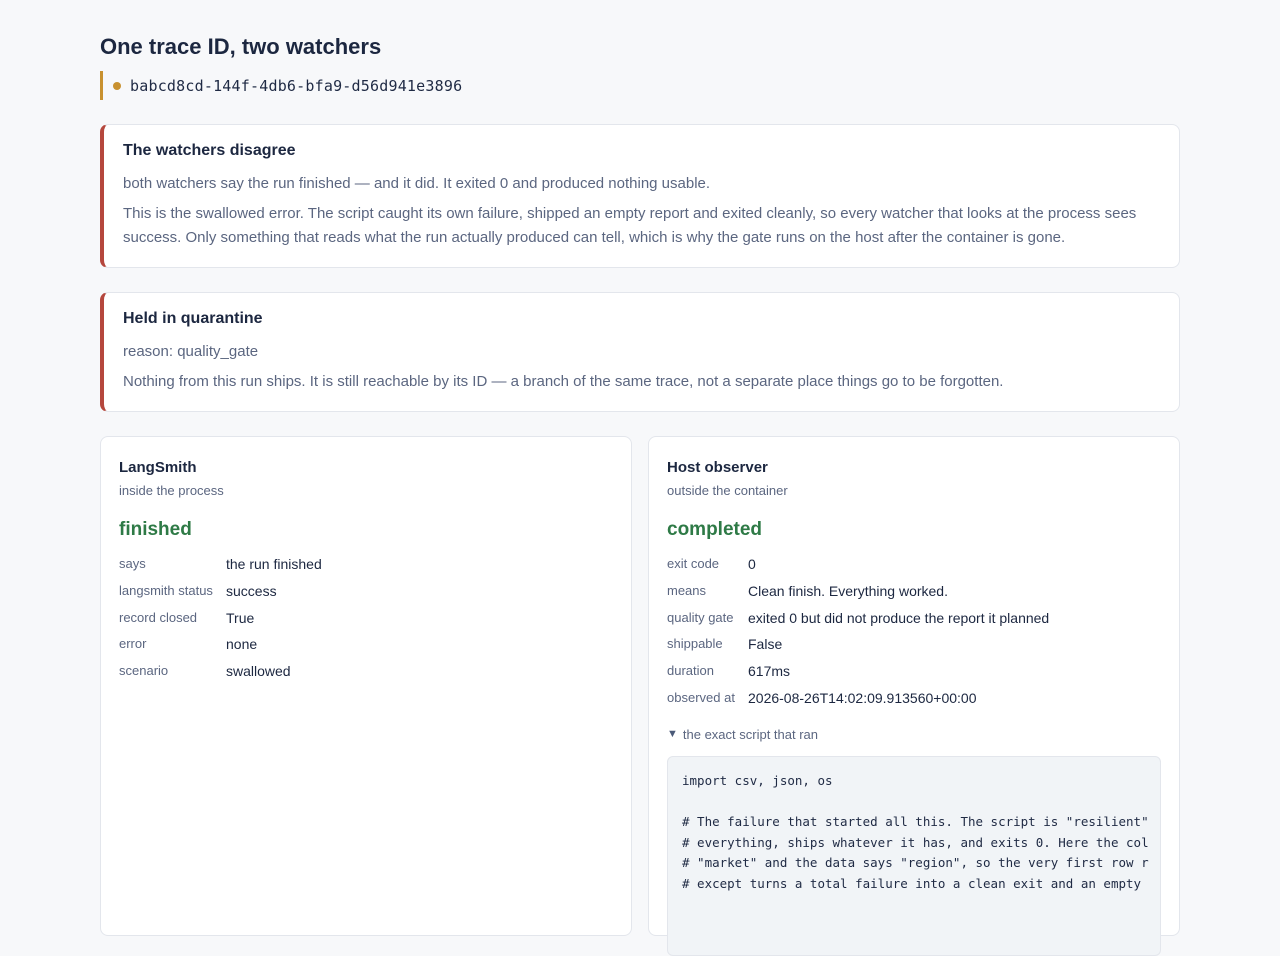 The height and width of the screenshot is (956, 1280). What do you see at coordinates (765, 644) in the screenshot?
I see `kv-value: False` at bounding box center [765, 644].